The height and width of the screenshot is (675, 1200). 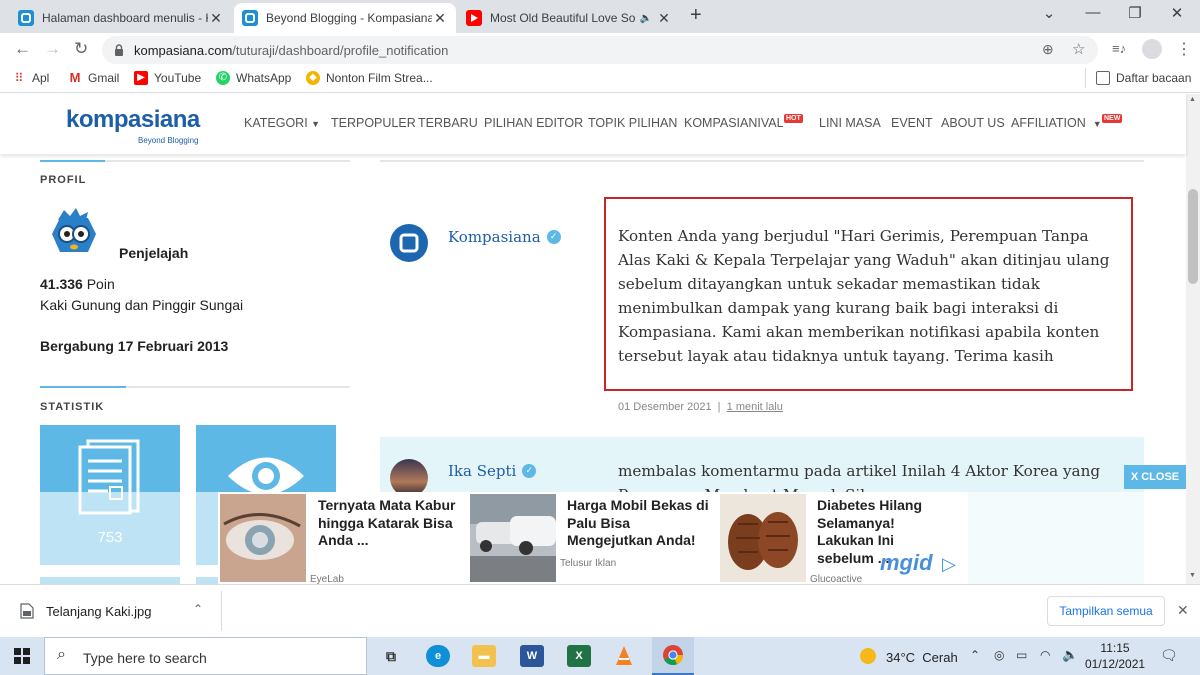 What do you see at coordinates (373, 123) in the screenshot?
I see `nav-terpopuler: TERPOPULER` at bounding box center [373, 123].